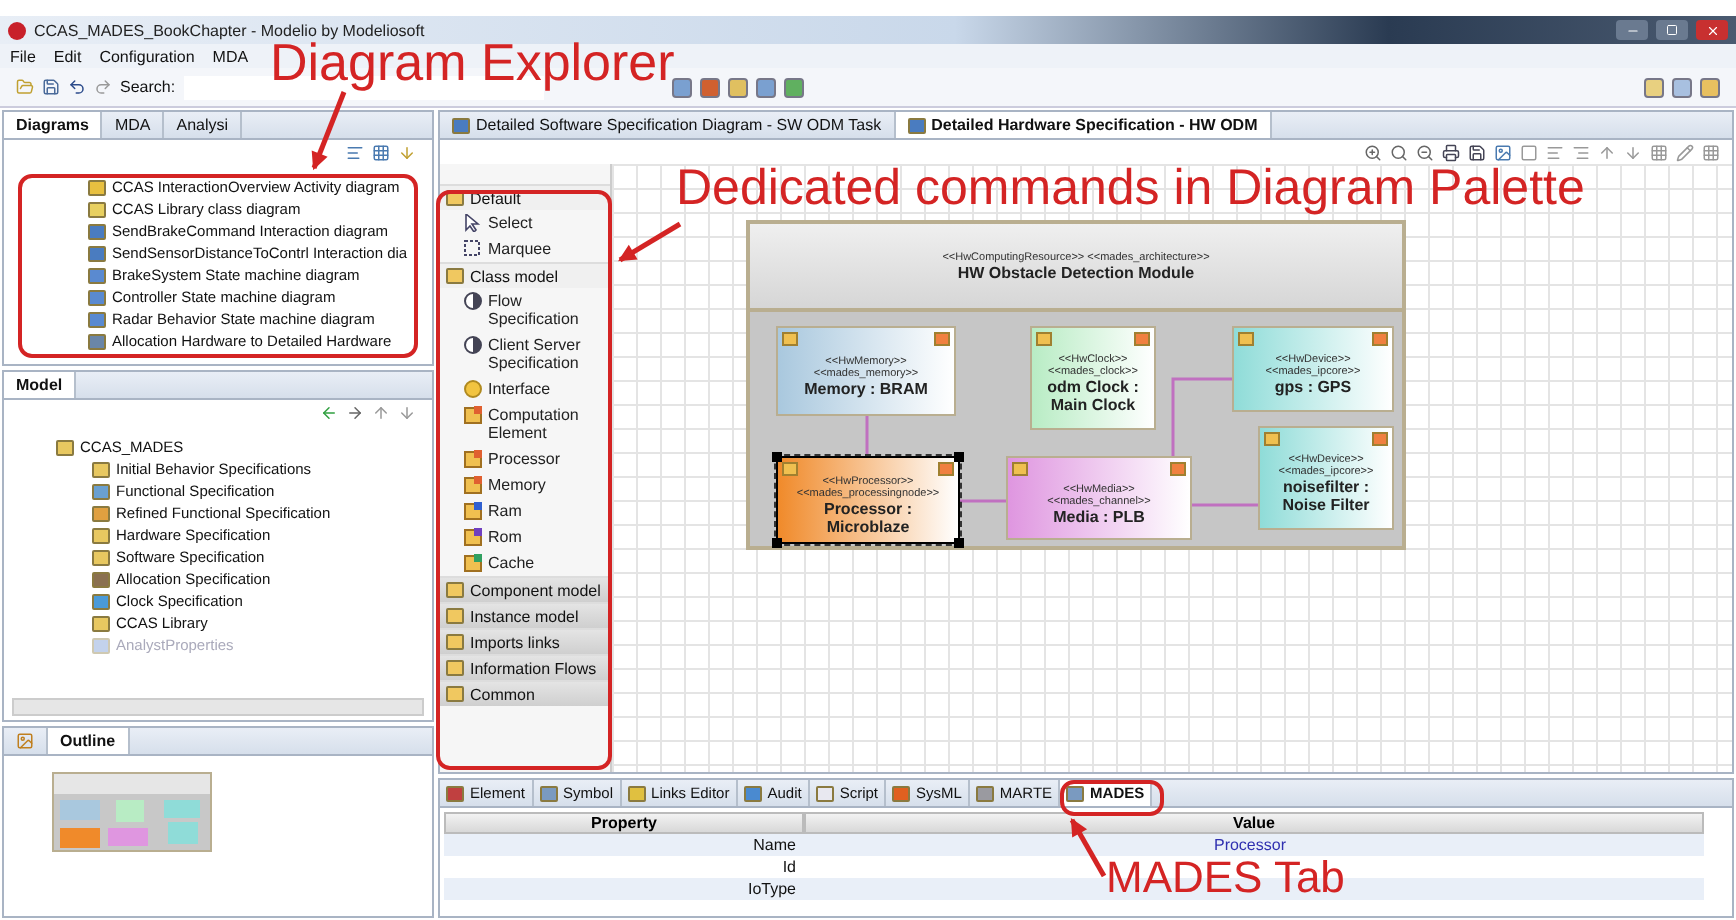 The width and height of the screenshot is (1736, 920). I want to click on palette-item: Cache, so click(525, 563).